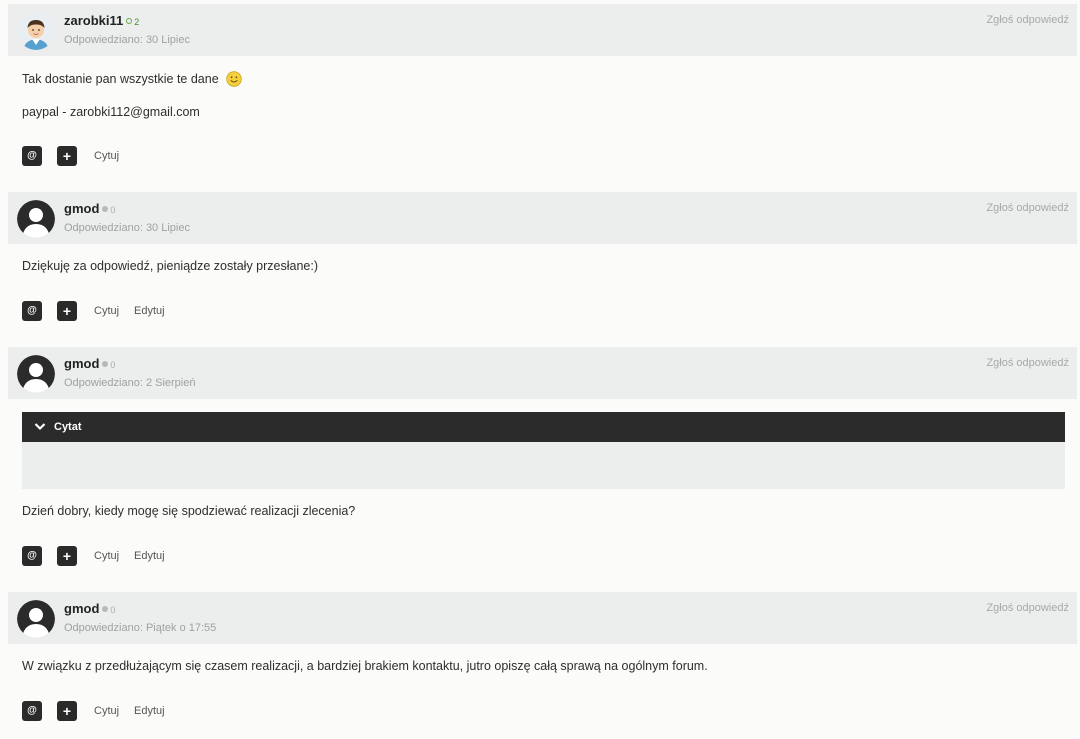 The image size is (1080, 739). I want to click on post-text: paypal - zarobki112@gmail.com, so click(111, 112).